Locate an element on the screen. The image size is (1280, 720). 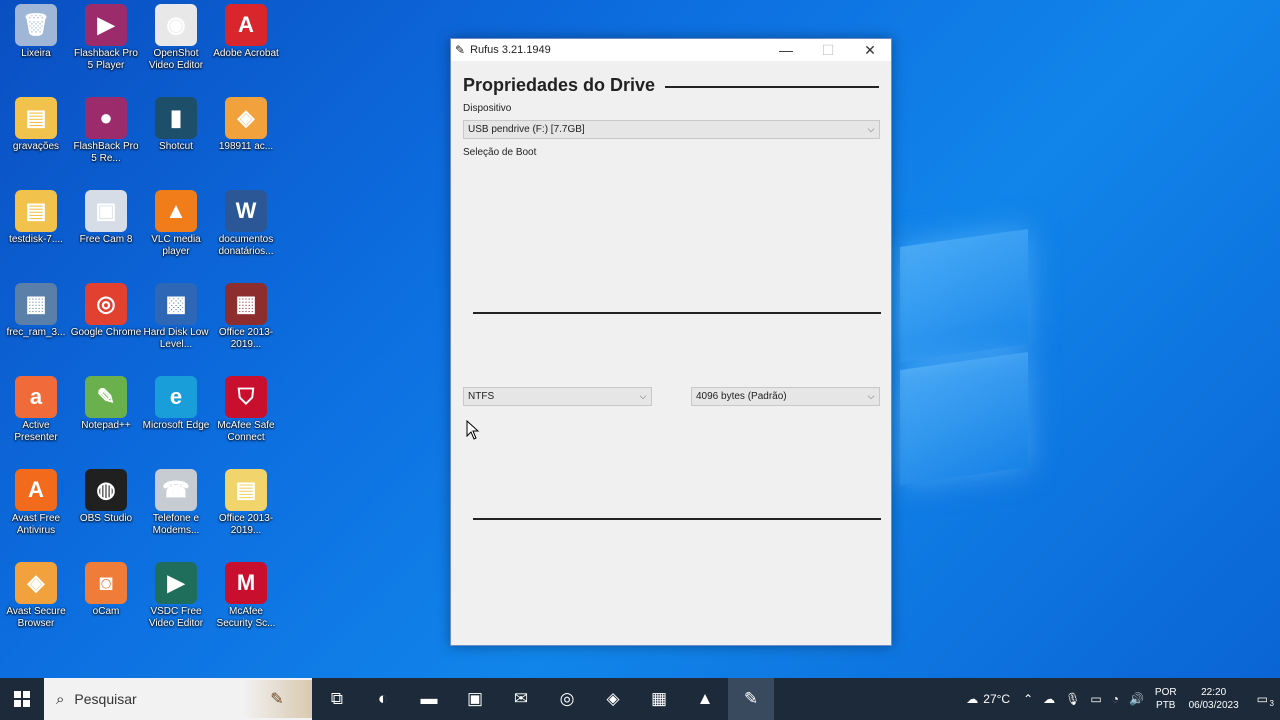
taskbar-avast-browser-icon: ◈ is located at coordinates (613, 699).